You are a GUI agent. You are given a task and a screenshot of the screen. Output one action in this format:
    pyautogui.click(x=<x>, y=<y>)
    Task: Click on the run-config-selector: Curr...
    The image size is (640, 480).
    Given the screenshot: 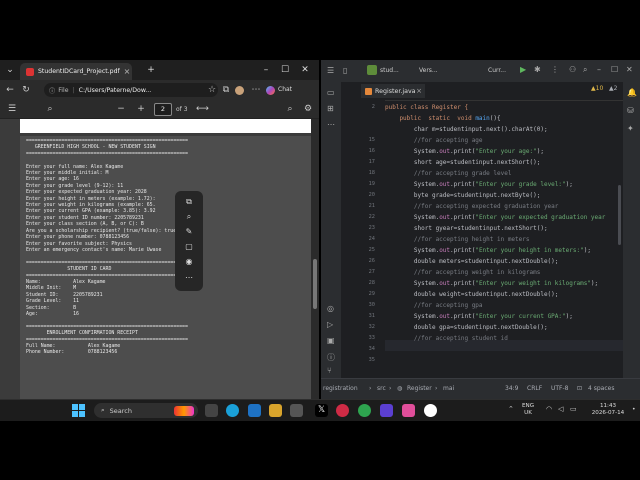 What is the action you would take?
    pyautogui.click(x=497, y=70)
    